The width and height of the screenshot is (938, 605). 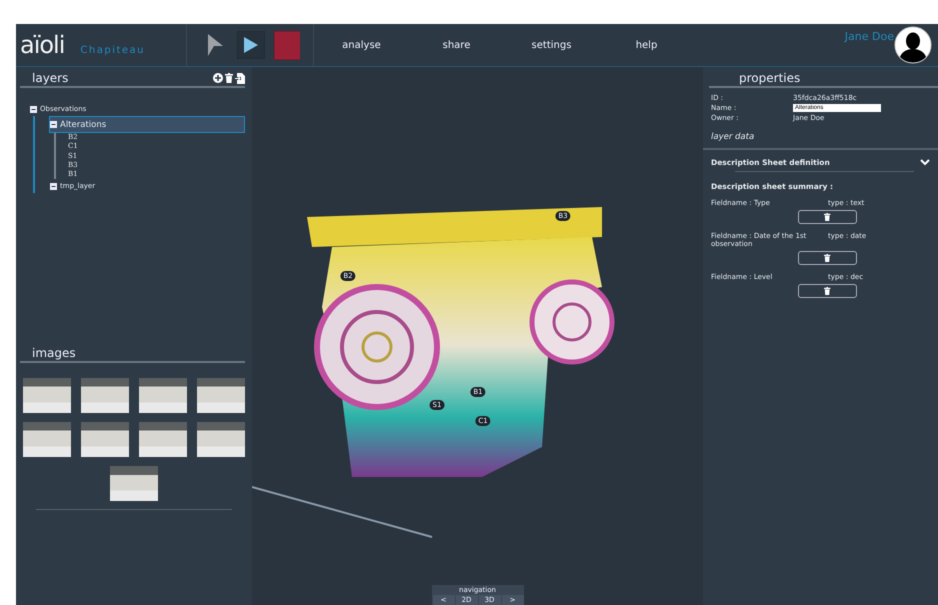 What do you see at coordinates (913, 45) in the screenshot?
I see `avatar-silhouette-icon` at bounding box center [913, 45].